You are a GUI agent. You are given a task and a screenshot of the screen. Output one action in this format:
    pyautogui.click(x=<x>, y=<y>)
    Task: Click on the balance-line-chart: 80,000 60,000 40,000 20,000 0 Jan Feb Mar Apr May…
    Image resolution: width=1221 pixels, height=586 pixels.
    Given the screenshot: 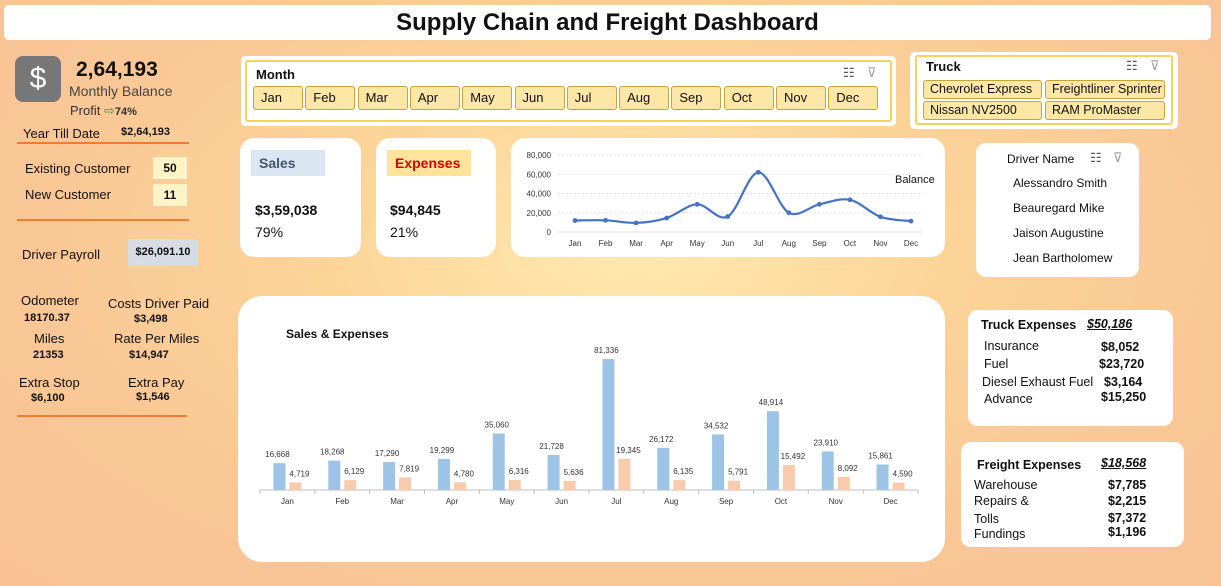 What is the action you would take?
    pyautogui.click(x=731, y=199)
    